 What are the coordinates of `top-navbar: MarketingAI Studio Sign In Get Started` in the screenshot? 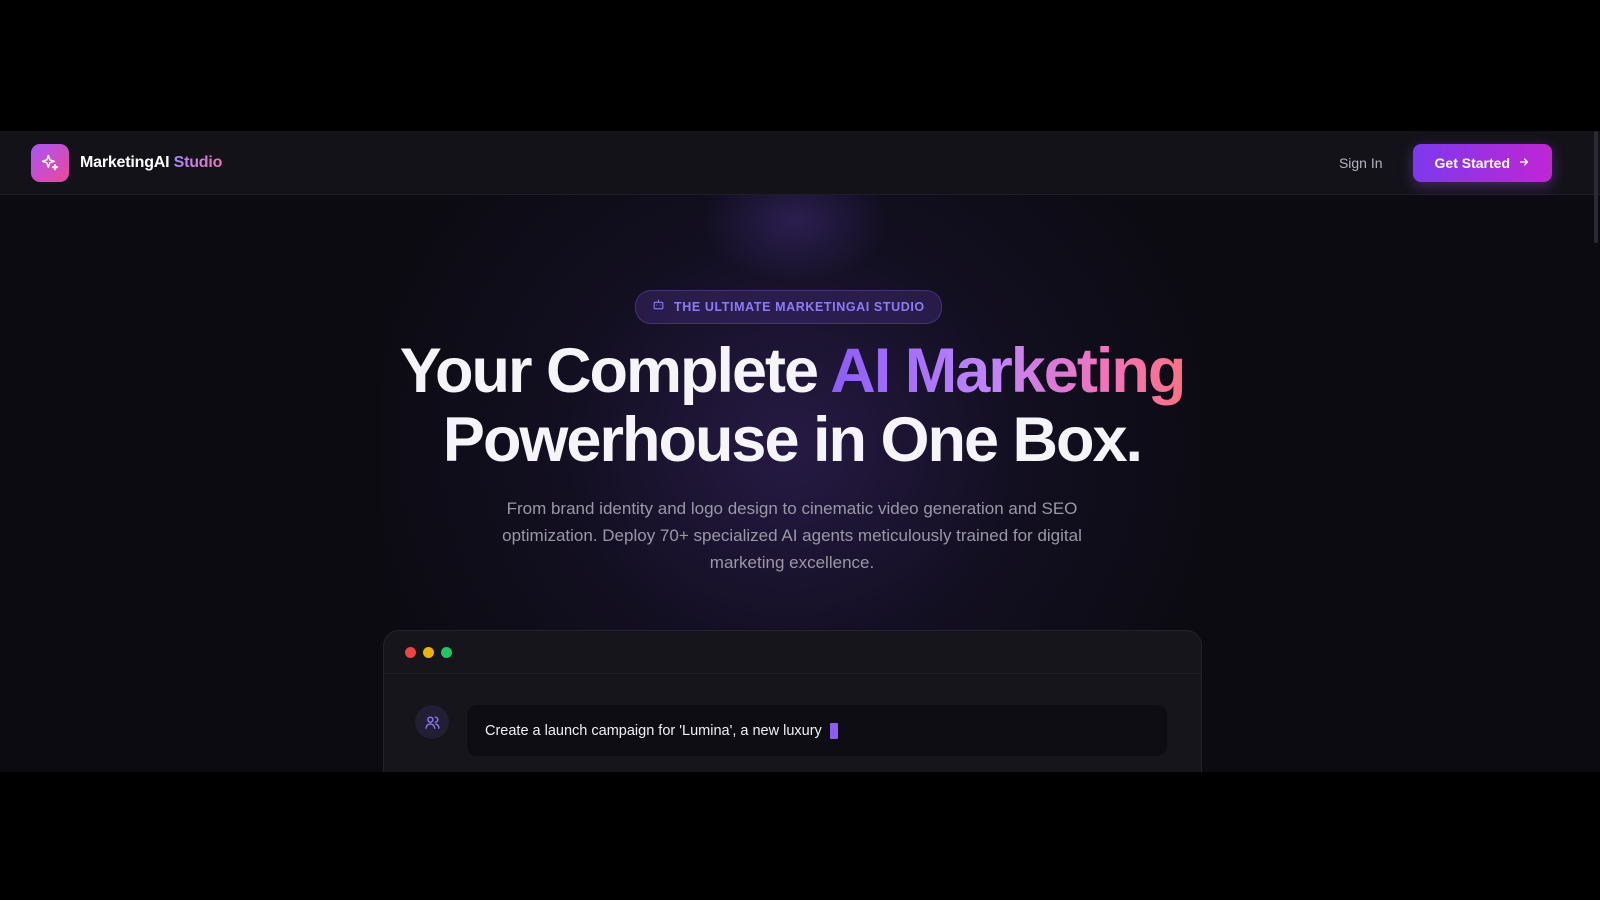 It's located at (800, 163).